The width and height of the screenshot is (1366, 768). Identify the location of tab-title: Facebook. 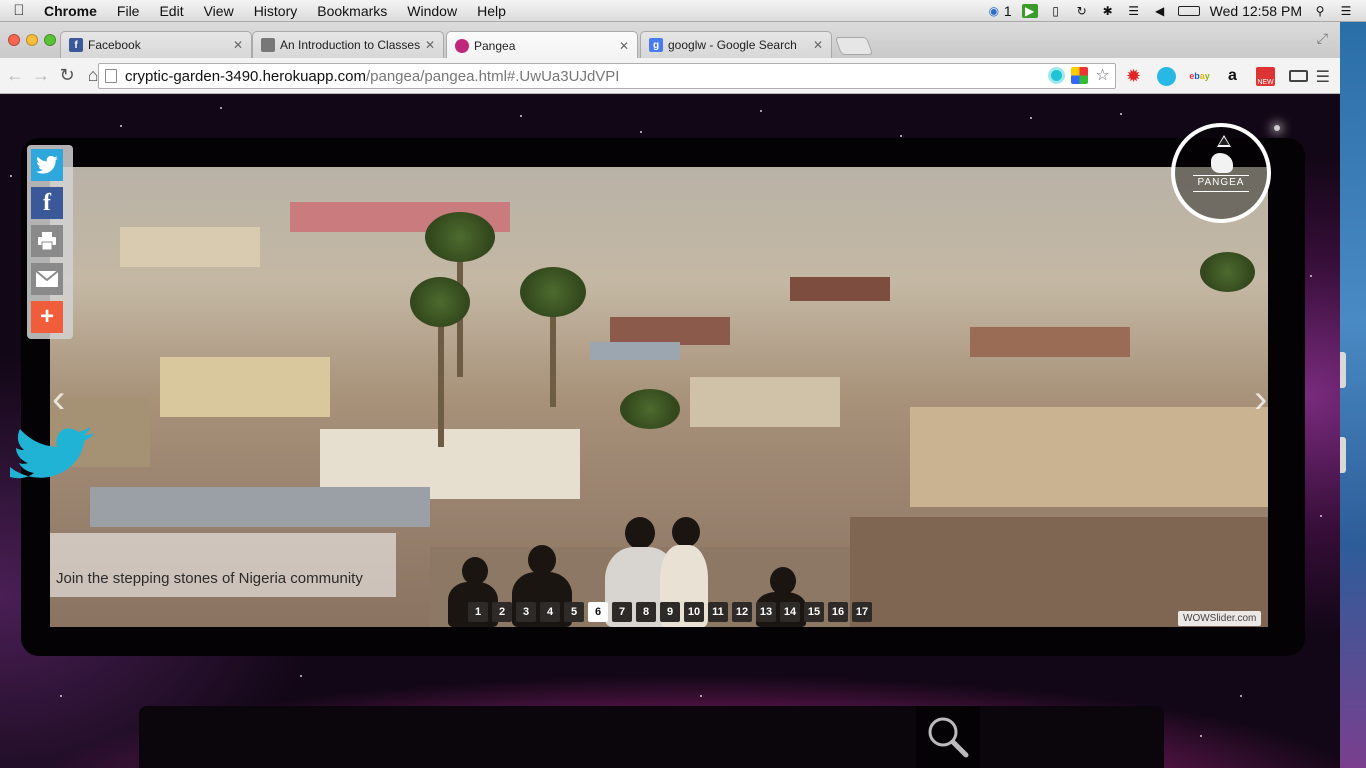
(114, 45).